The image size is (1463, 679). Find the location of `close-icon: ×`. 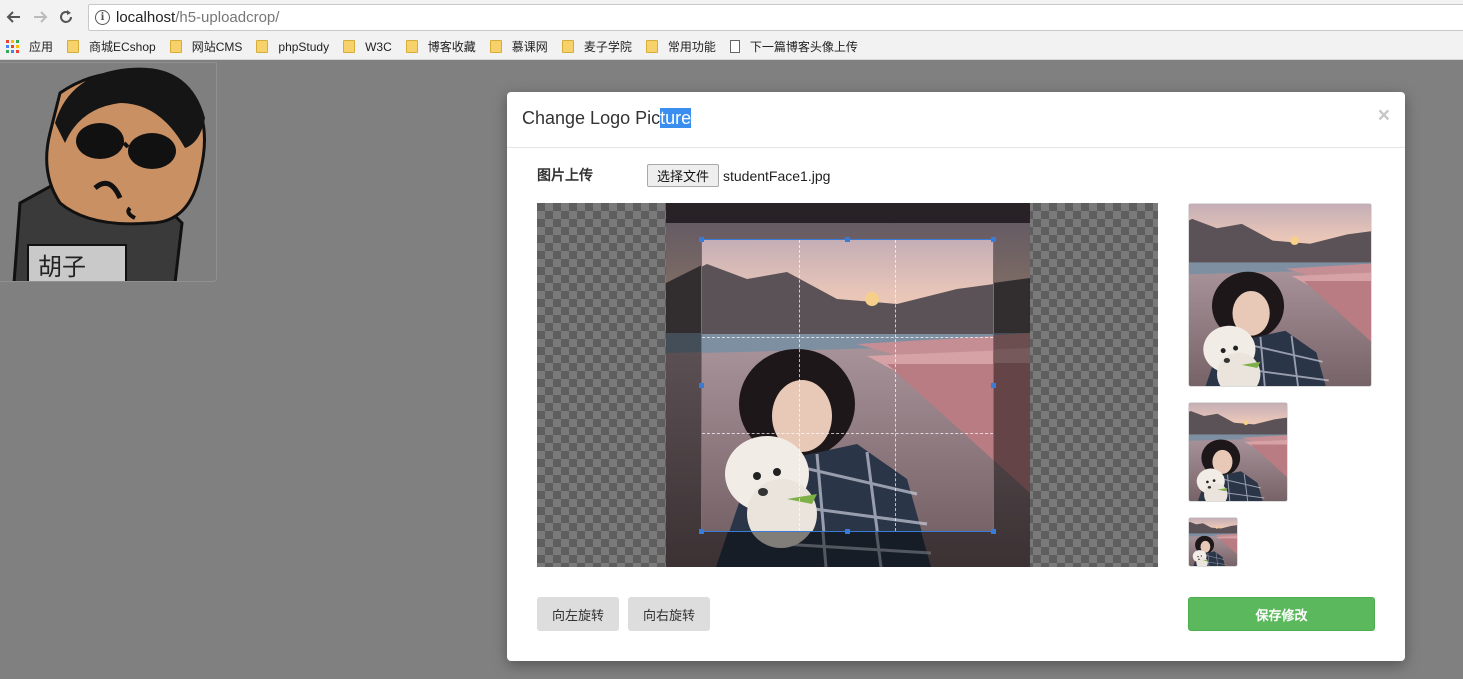

close-icon: × is located at coordinates (1384, 116).